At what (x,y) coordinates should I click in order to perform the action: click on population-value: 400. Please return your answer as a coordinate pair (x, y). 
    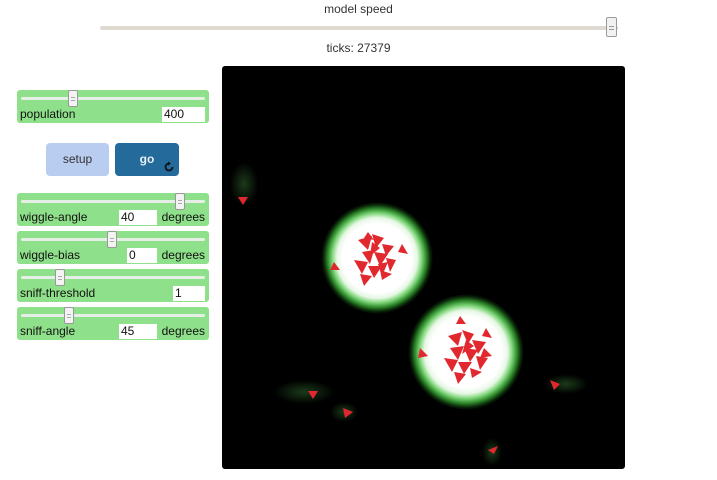
    Looking at the image, I should click on (183, 114).